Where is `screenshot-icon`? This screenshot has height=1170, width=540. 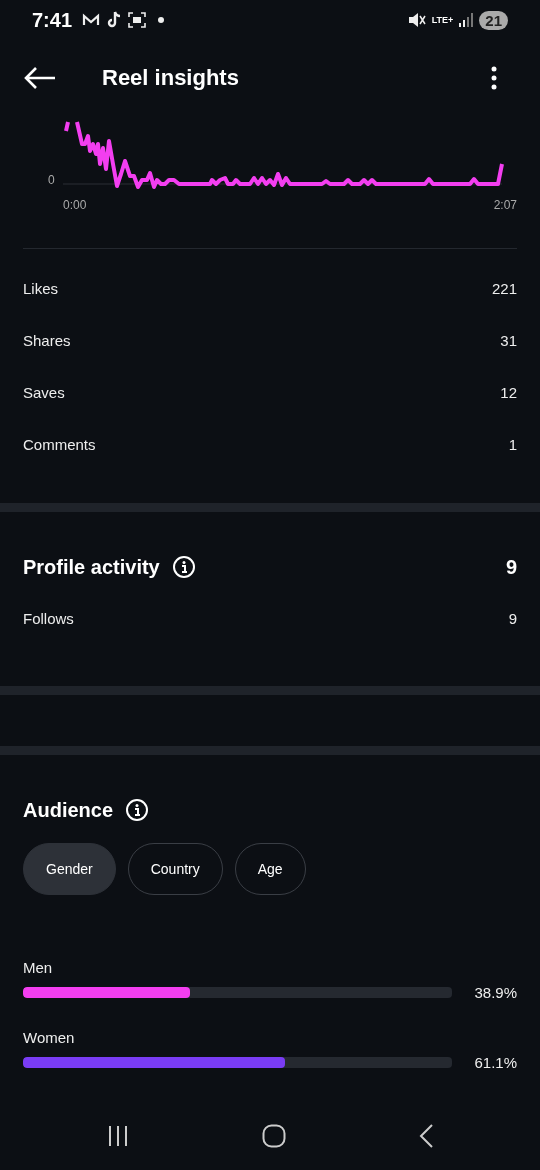 screenshot-icon is located at coordinates (137, 20).